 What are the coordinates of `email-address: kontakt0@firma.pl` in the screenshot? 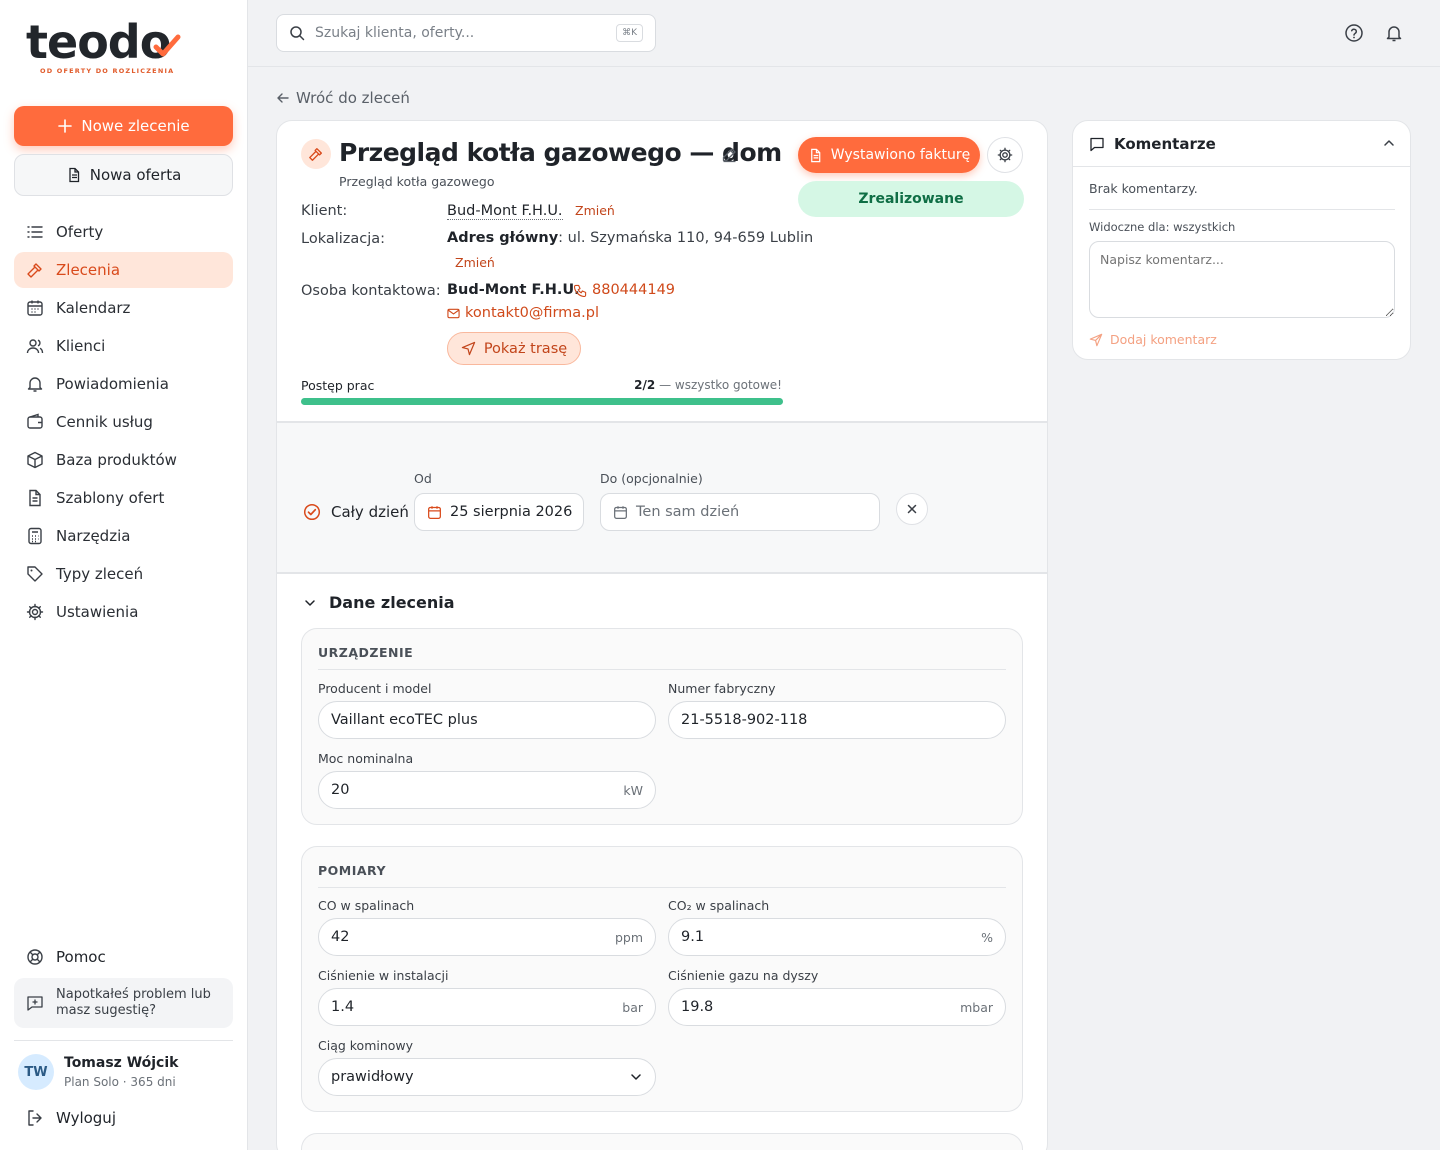 It's located at (532, 313).